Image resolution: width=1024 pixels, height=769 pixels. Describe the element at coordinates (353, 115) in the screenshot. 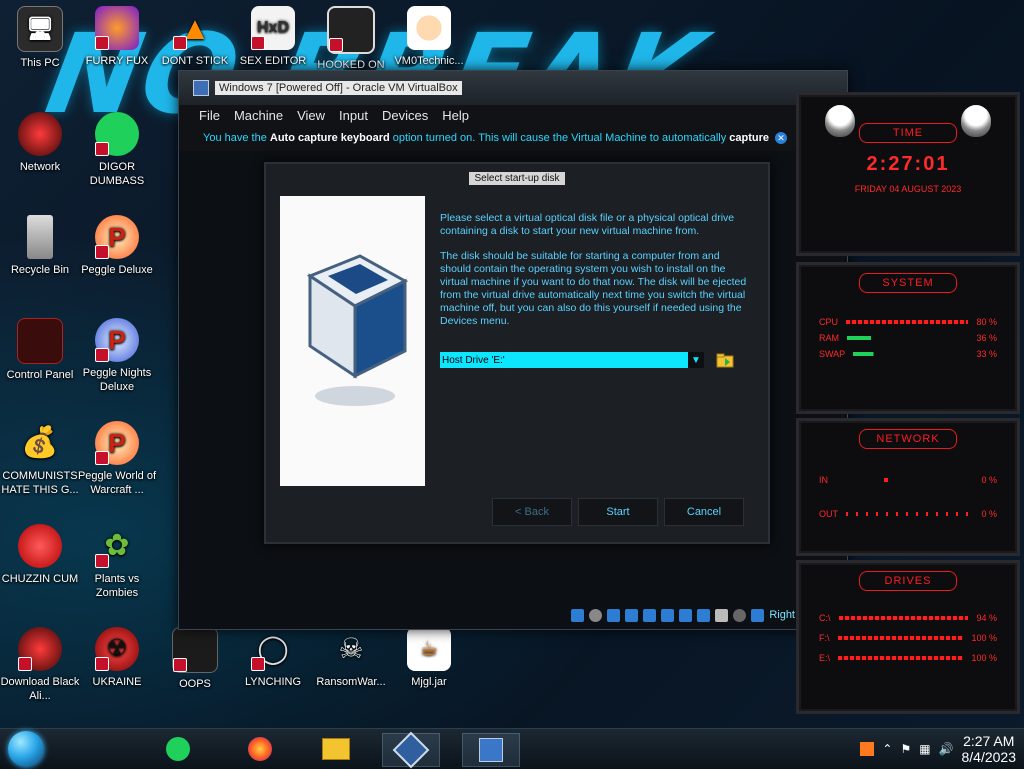

I see `menu-input: Input` at that location.